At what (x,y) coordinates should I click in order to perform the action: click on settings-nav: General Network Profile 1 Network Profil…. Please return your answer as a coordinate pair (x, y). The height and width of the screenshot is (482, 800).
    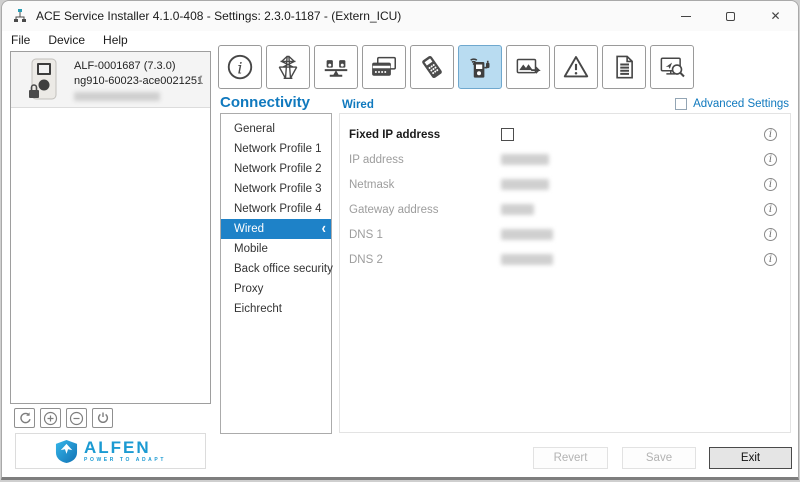
    Looking at the image, I should click on (276, 273).